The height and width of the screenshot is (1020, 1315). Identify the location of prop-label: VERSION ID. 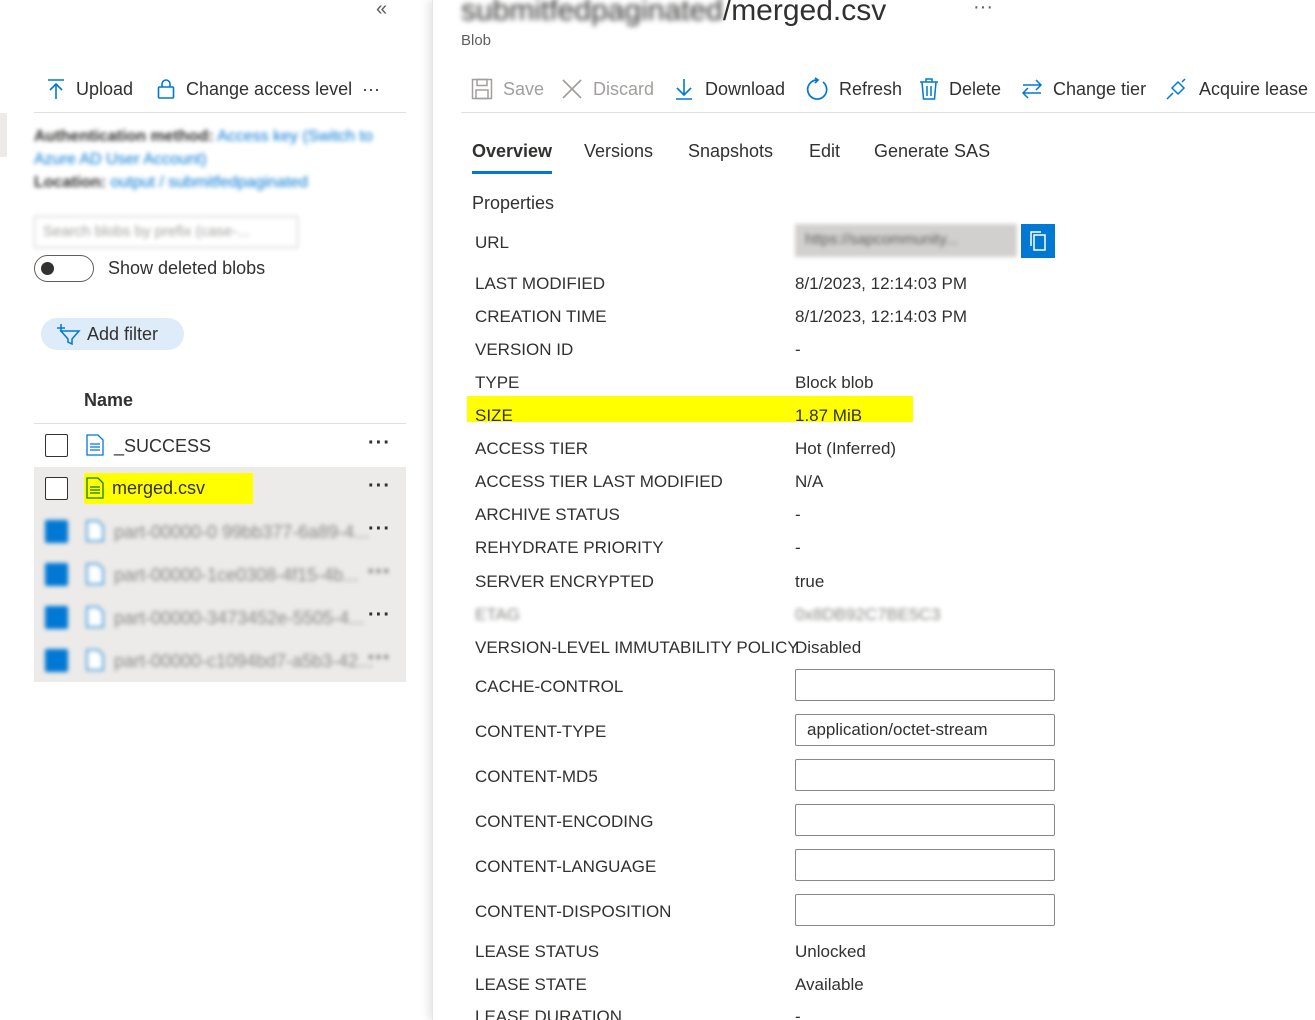
(524, 349).